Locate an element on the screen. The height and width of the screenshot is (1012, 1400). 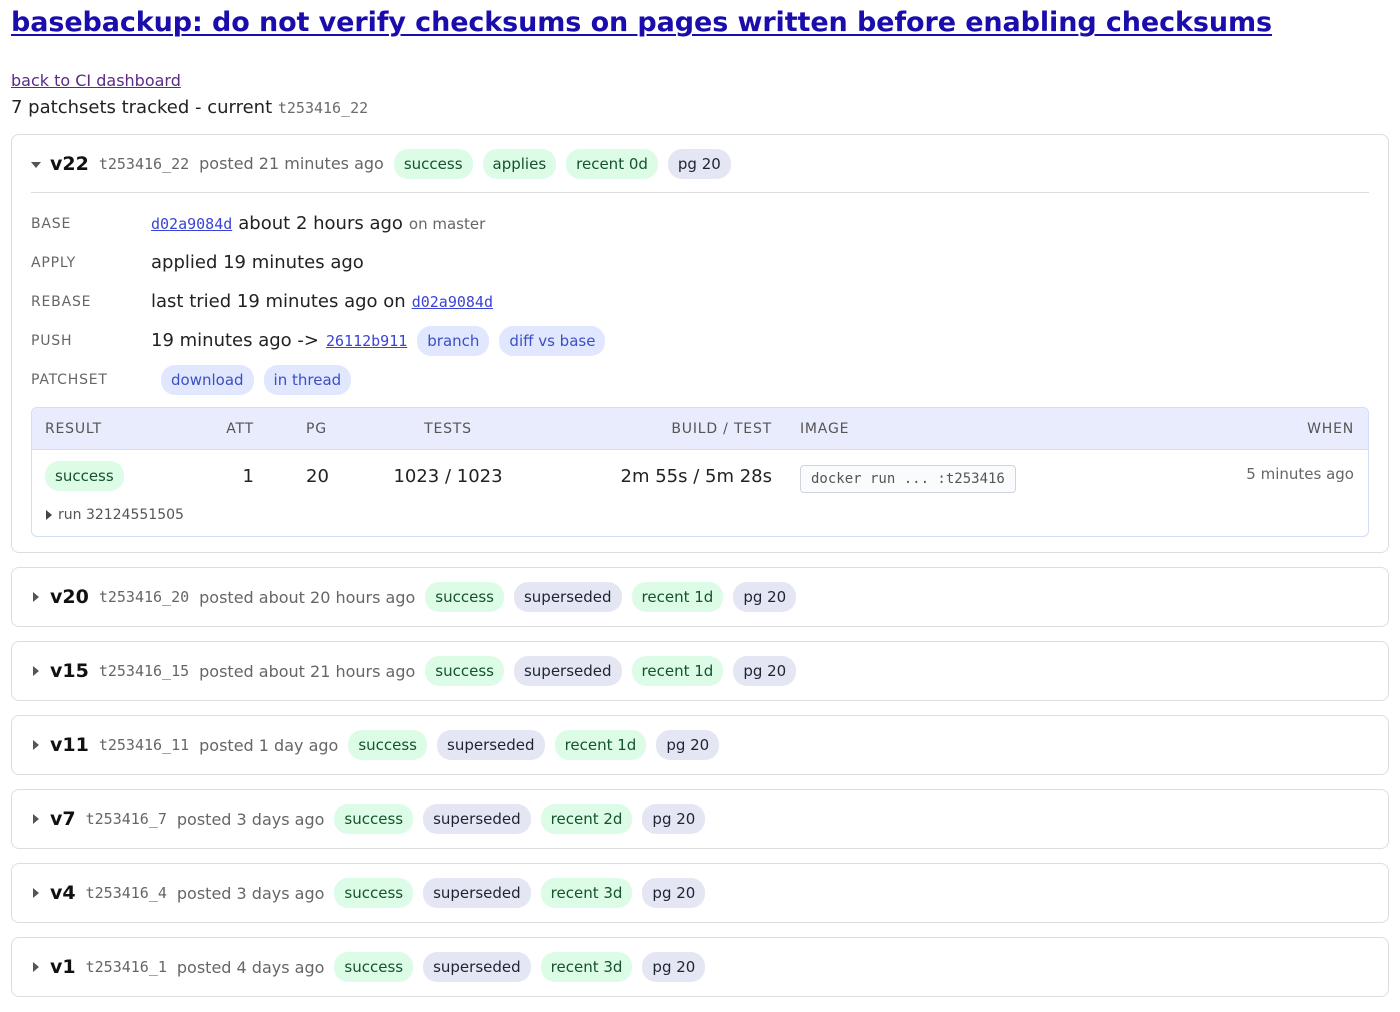
base-time: about 2 hours ago is located at coordinates (320, 223).